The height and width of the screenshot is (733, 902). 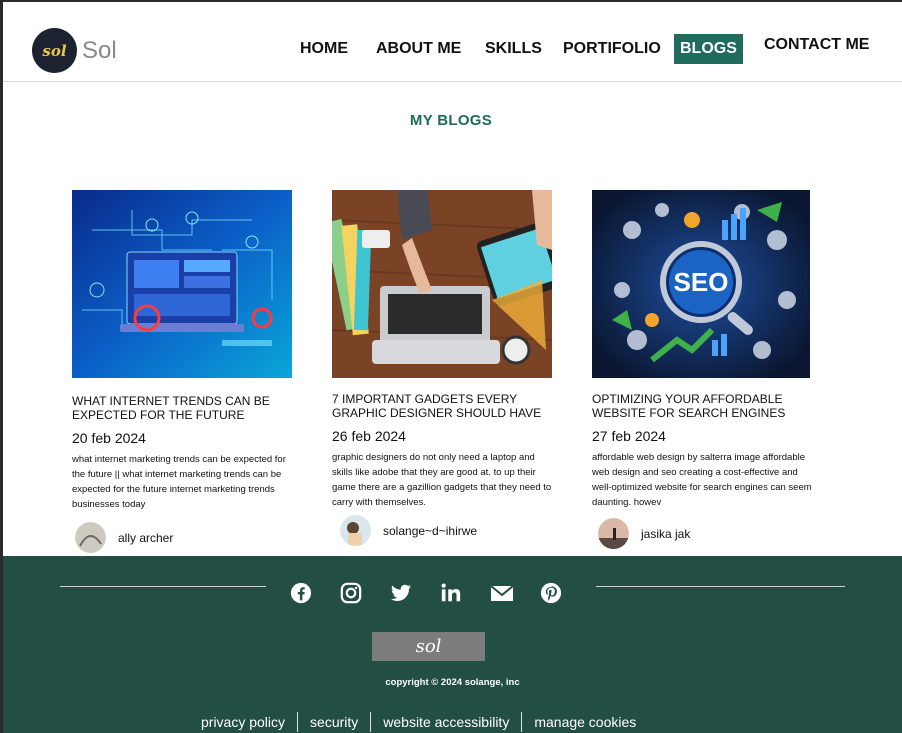 I want to click on social-links, so click(x=440, y=594).